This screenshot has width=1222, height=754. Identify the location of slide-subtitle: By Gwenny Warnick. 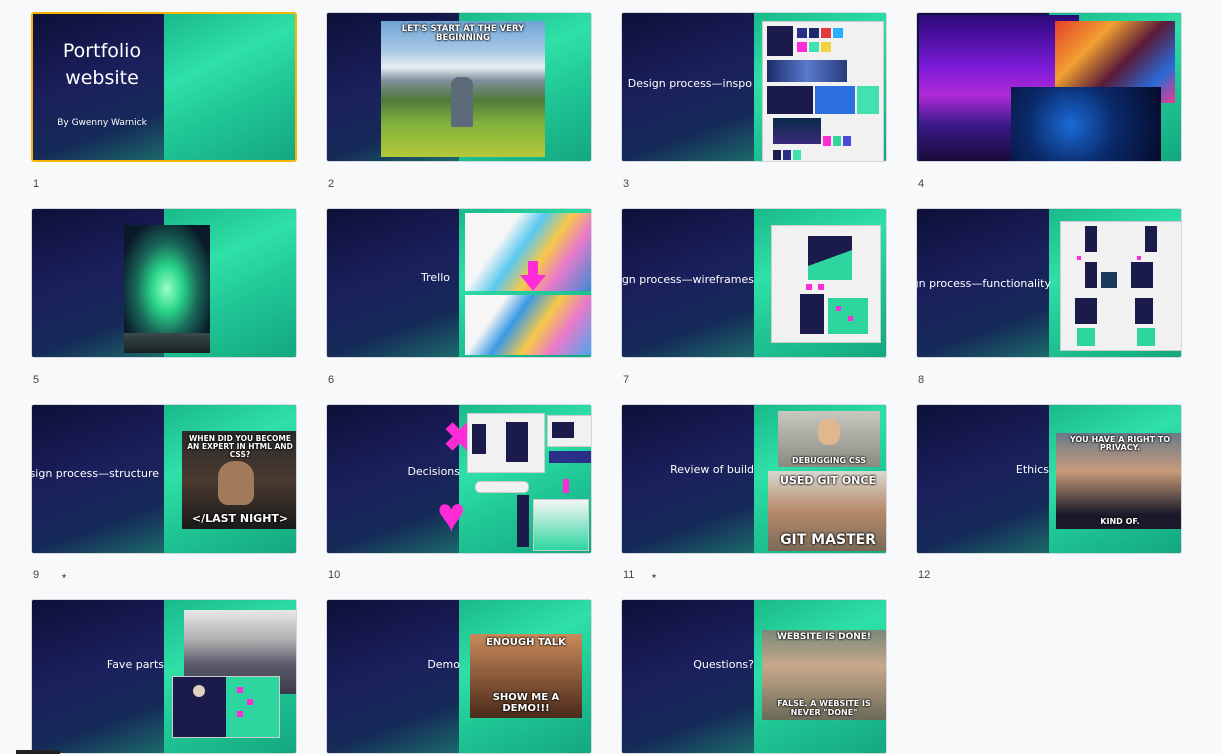
(102, 123).